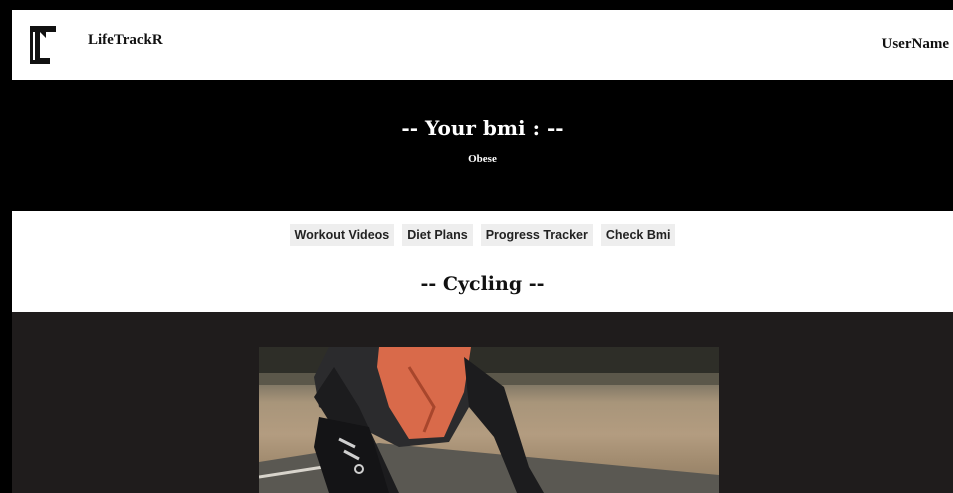 Image resolution: width=953 pixels, height=493 pixels. I want to click on section-title: -- Cycling --, so click(482, 284).